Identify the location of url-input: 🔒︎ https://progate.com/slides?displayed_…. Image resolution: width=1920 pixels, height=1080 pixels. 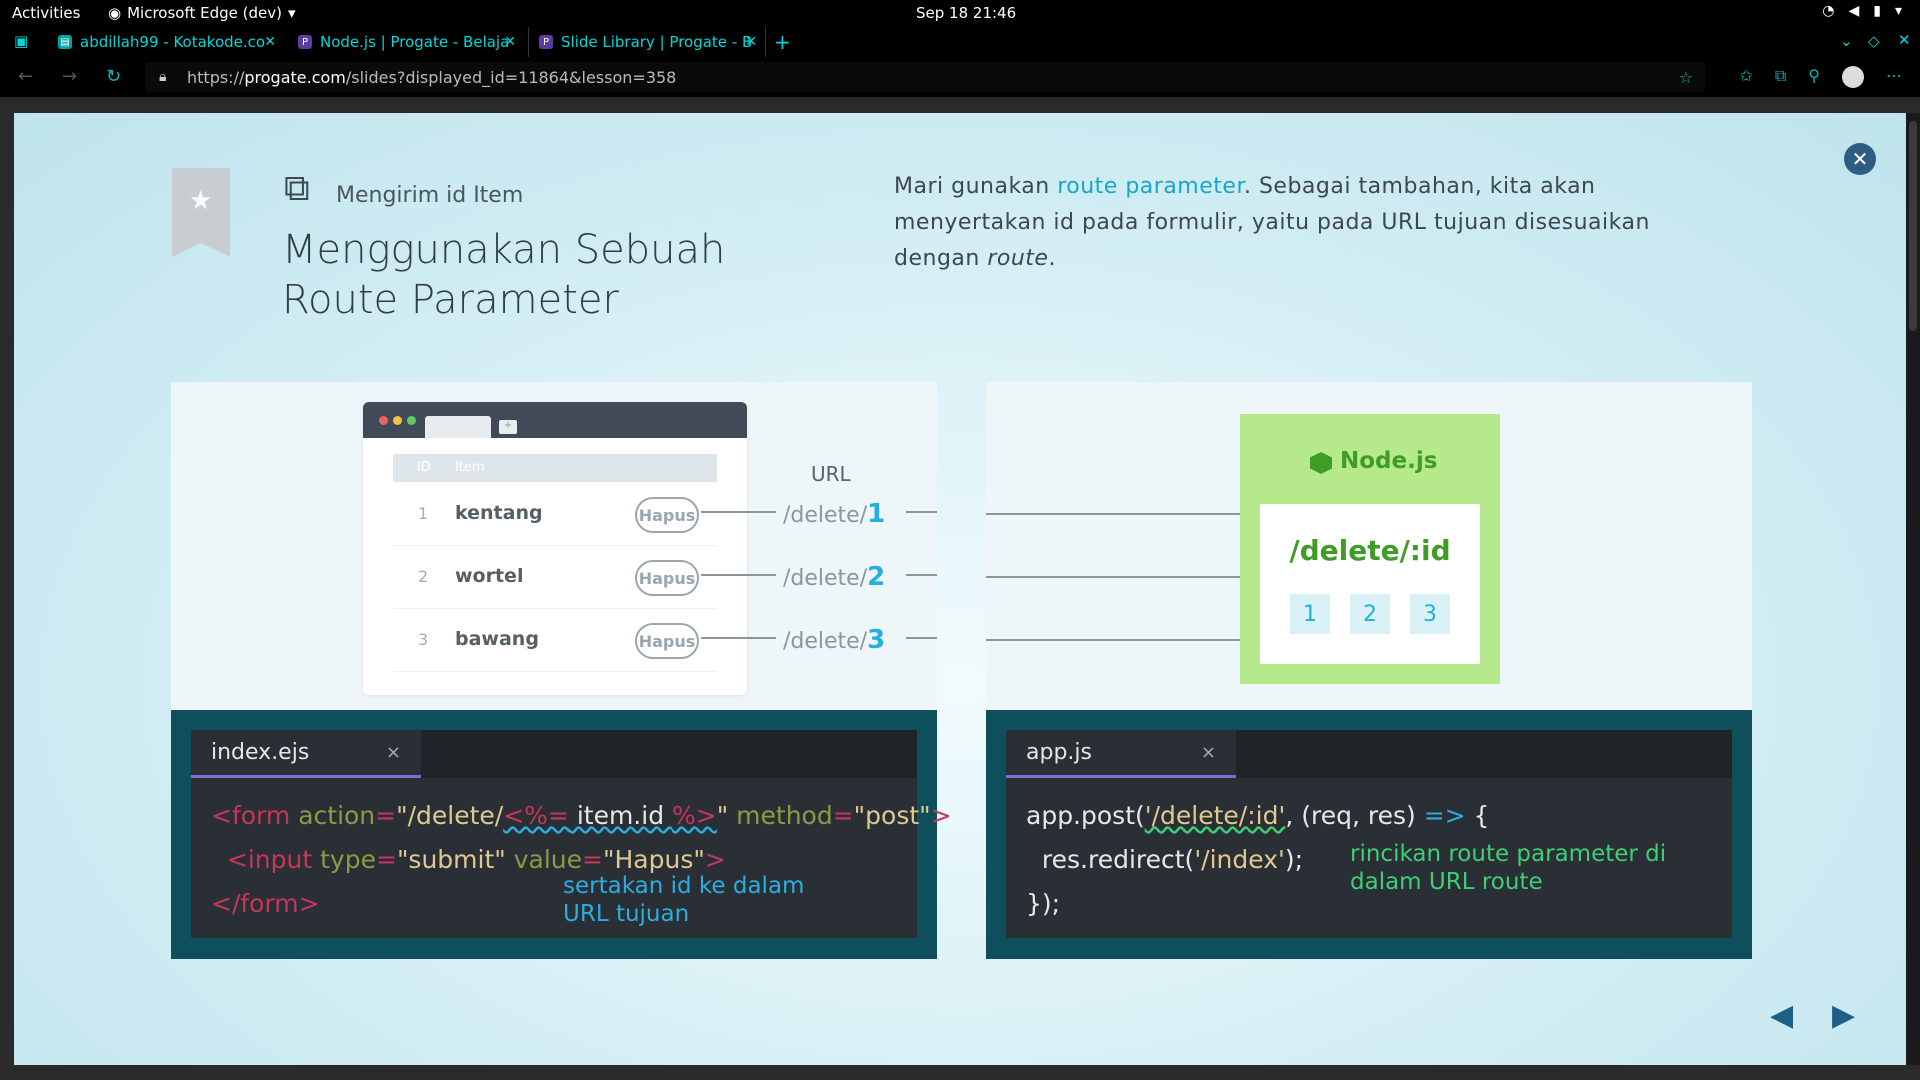
(925, 77).